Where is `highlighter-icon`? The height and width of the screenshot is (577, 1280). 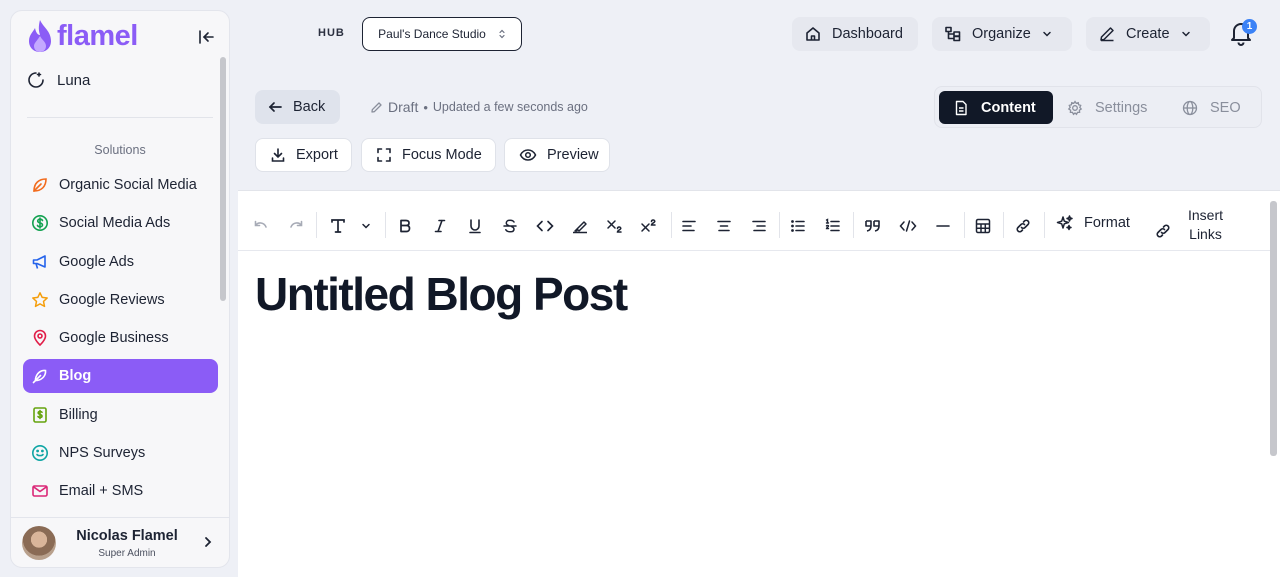
highlighter-icon is located at coordinates (580, 227).